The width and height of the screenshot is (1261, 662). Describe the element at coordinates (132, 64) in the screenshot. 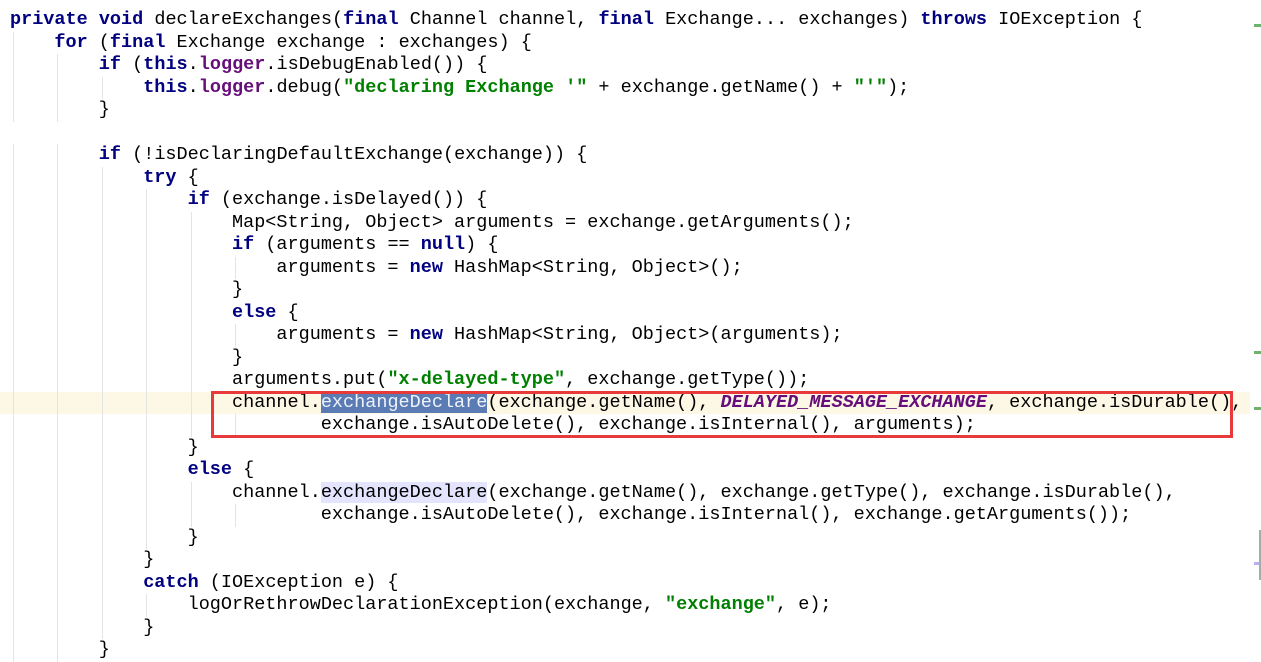

I see `code-token: (` at that location.